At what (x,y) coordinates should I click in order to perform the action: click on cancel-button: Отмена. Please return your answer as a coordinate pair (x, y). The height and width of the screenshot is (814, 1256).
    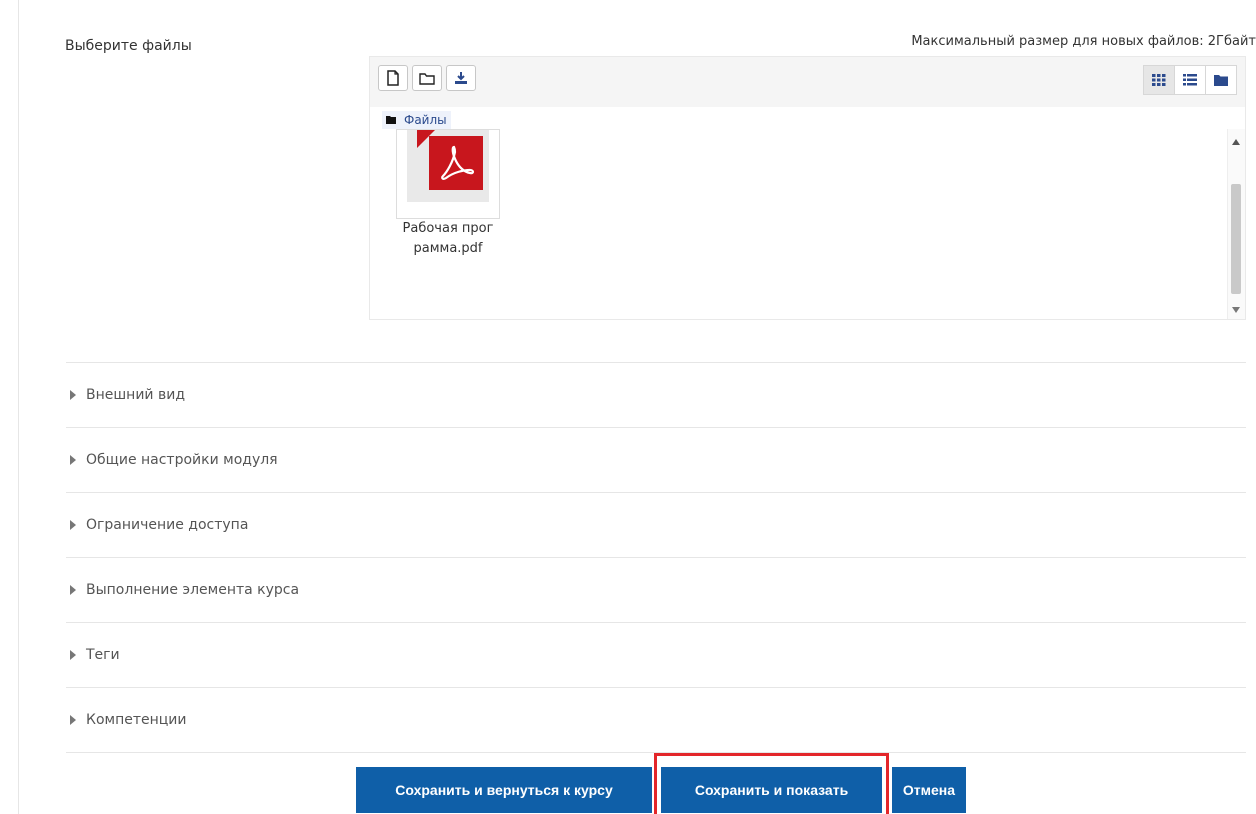
    Looking at the image, I should click on (929, 790).